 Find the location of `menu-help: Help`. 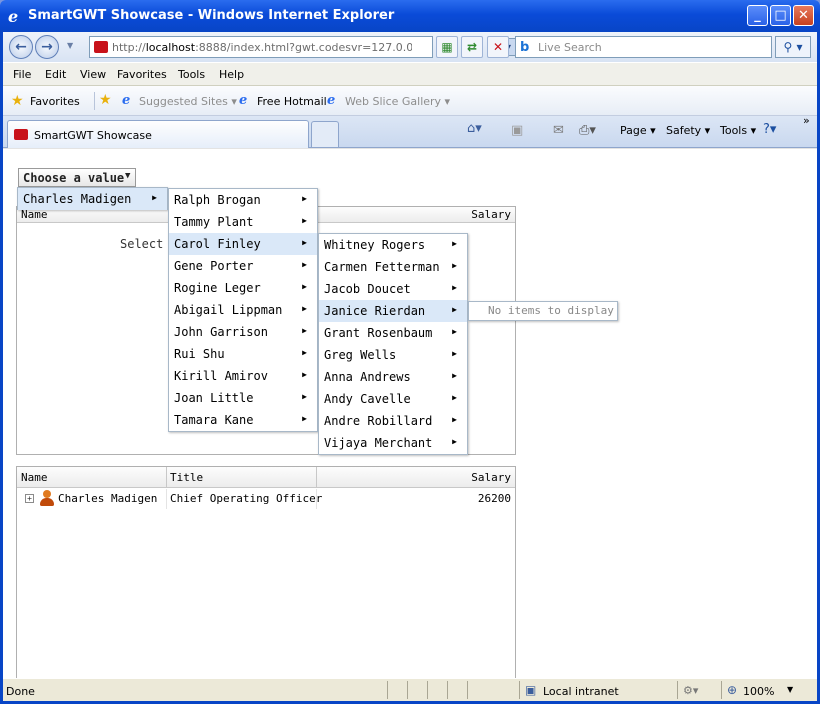

menu-help: Help is located at coordinates (231, 74).